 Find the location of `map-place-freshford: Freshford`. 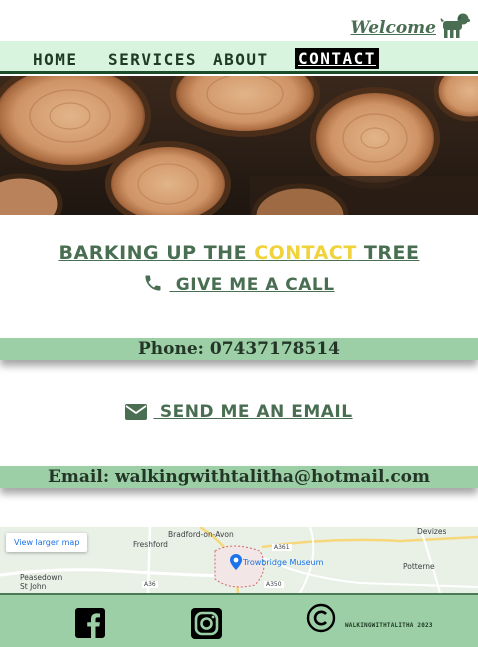

map-place-freshford: Freshford is located at coordinates (150, 544).